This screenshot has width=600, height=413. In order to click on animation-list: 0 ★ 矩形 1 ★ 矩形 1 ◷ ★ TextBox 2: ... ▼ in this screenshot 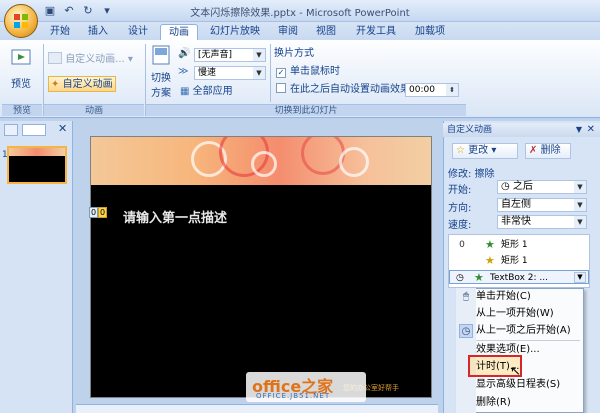, I will do `click(519, 261)`.